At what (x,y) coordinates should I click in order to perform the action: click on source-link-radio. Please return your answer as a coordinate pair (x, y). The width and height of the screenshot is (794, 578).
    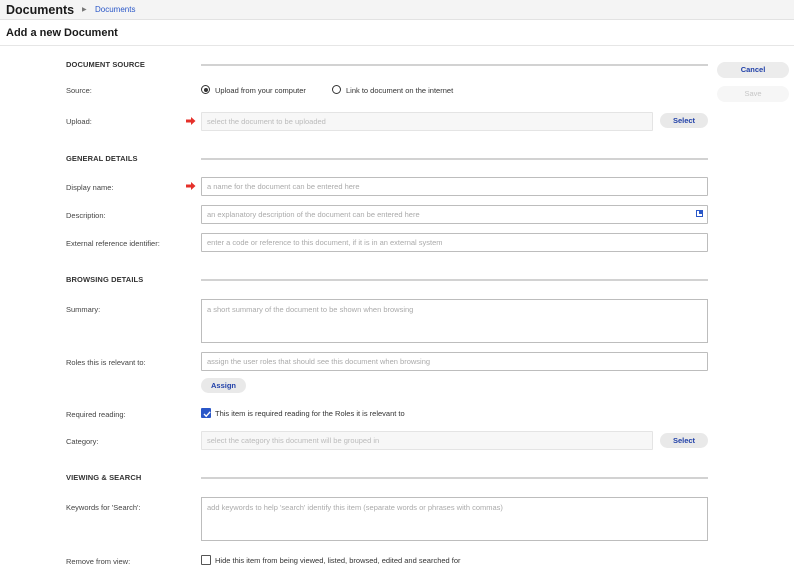
    Looking at the image, I should click on (336, 89).